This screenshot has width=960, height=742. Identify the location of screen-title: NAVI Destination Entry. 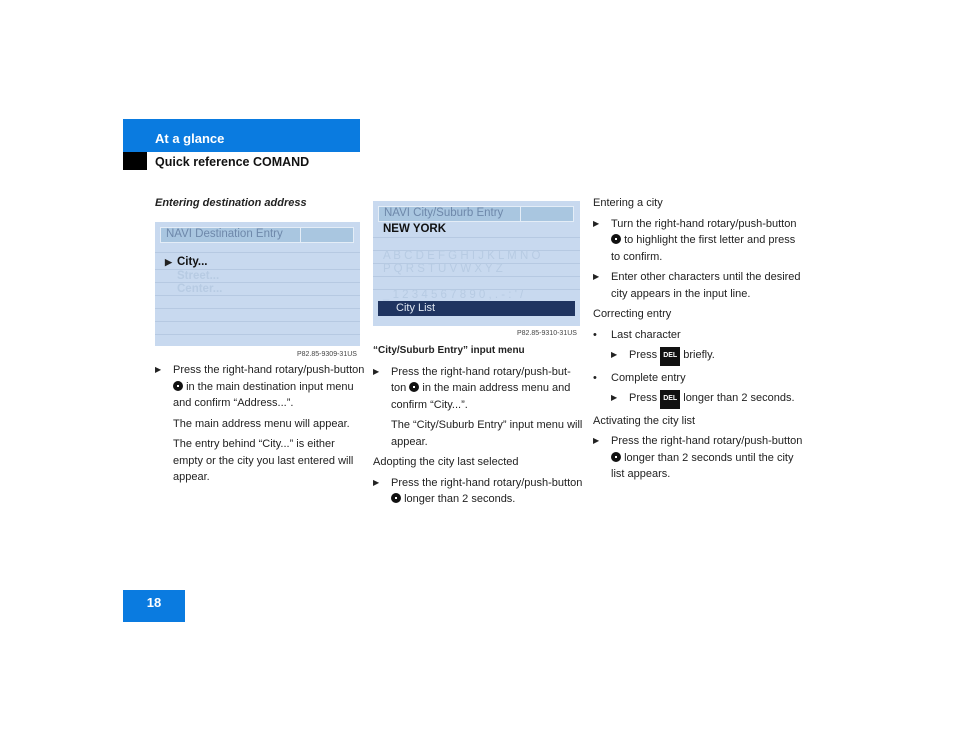
(224, 234).